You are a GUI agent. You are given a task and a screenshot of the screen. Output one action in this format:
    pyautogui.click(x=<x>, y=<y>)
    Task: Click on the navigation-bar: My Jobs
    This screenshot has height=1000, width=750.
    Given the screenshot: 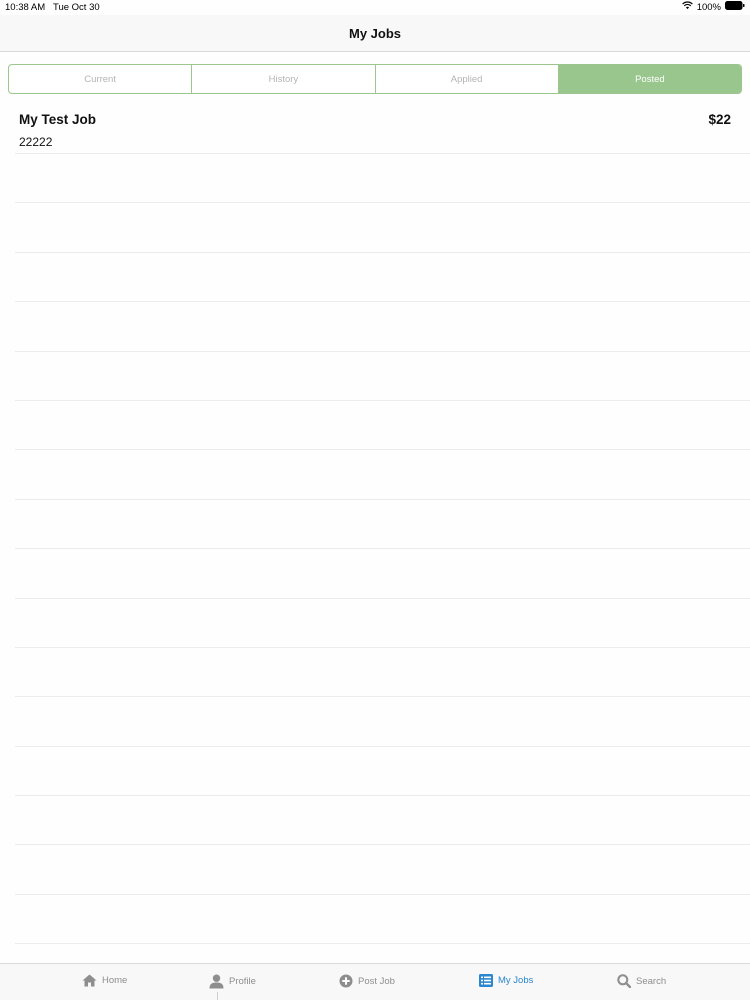 What is the action you would take?
    pyautogui.click(x=375, y=33)
    